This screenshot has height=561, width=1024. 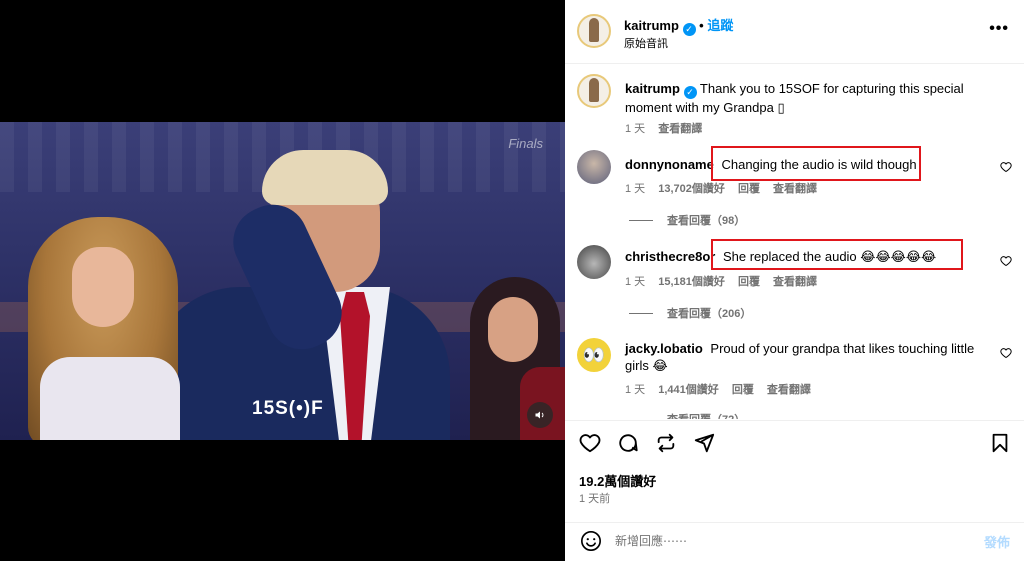 What do you see at coordinates (688, 390) in the screenshot?
I see `comment-likes: 1,441個讚好` at bounding box center [688, 390].